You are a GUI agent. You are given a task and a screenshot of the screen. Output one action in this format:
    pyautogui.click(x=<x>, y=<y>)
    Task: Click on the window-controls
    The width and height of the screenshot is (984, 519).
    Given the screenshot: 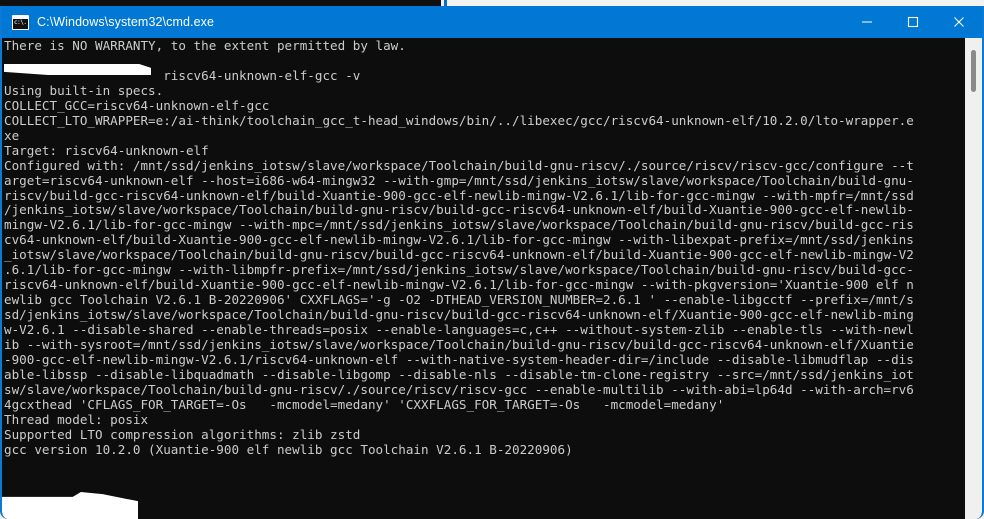 What is the action you would take?
    pyautogui.click(x=913, y=22)
    